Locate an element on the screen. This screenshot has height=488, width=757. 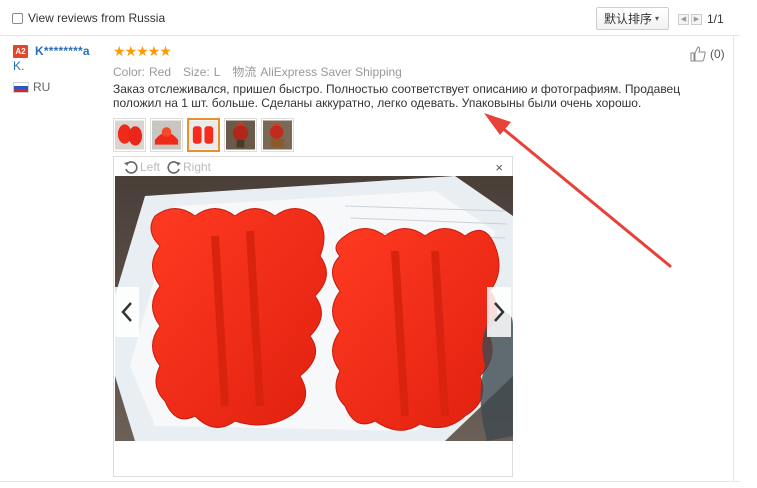
sort-dropdown-label: 默认排序 is located at coordinates (628, 19).